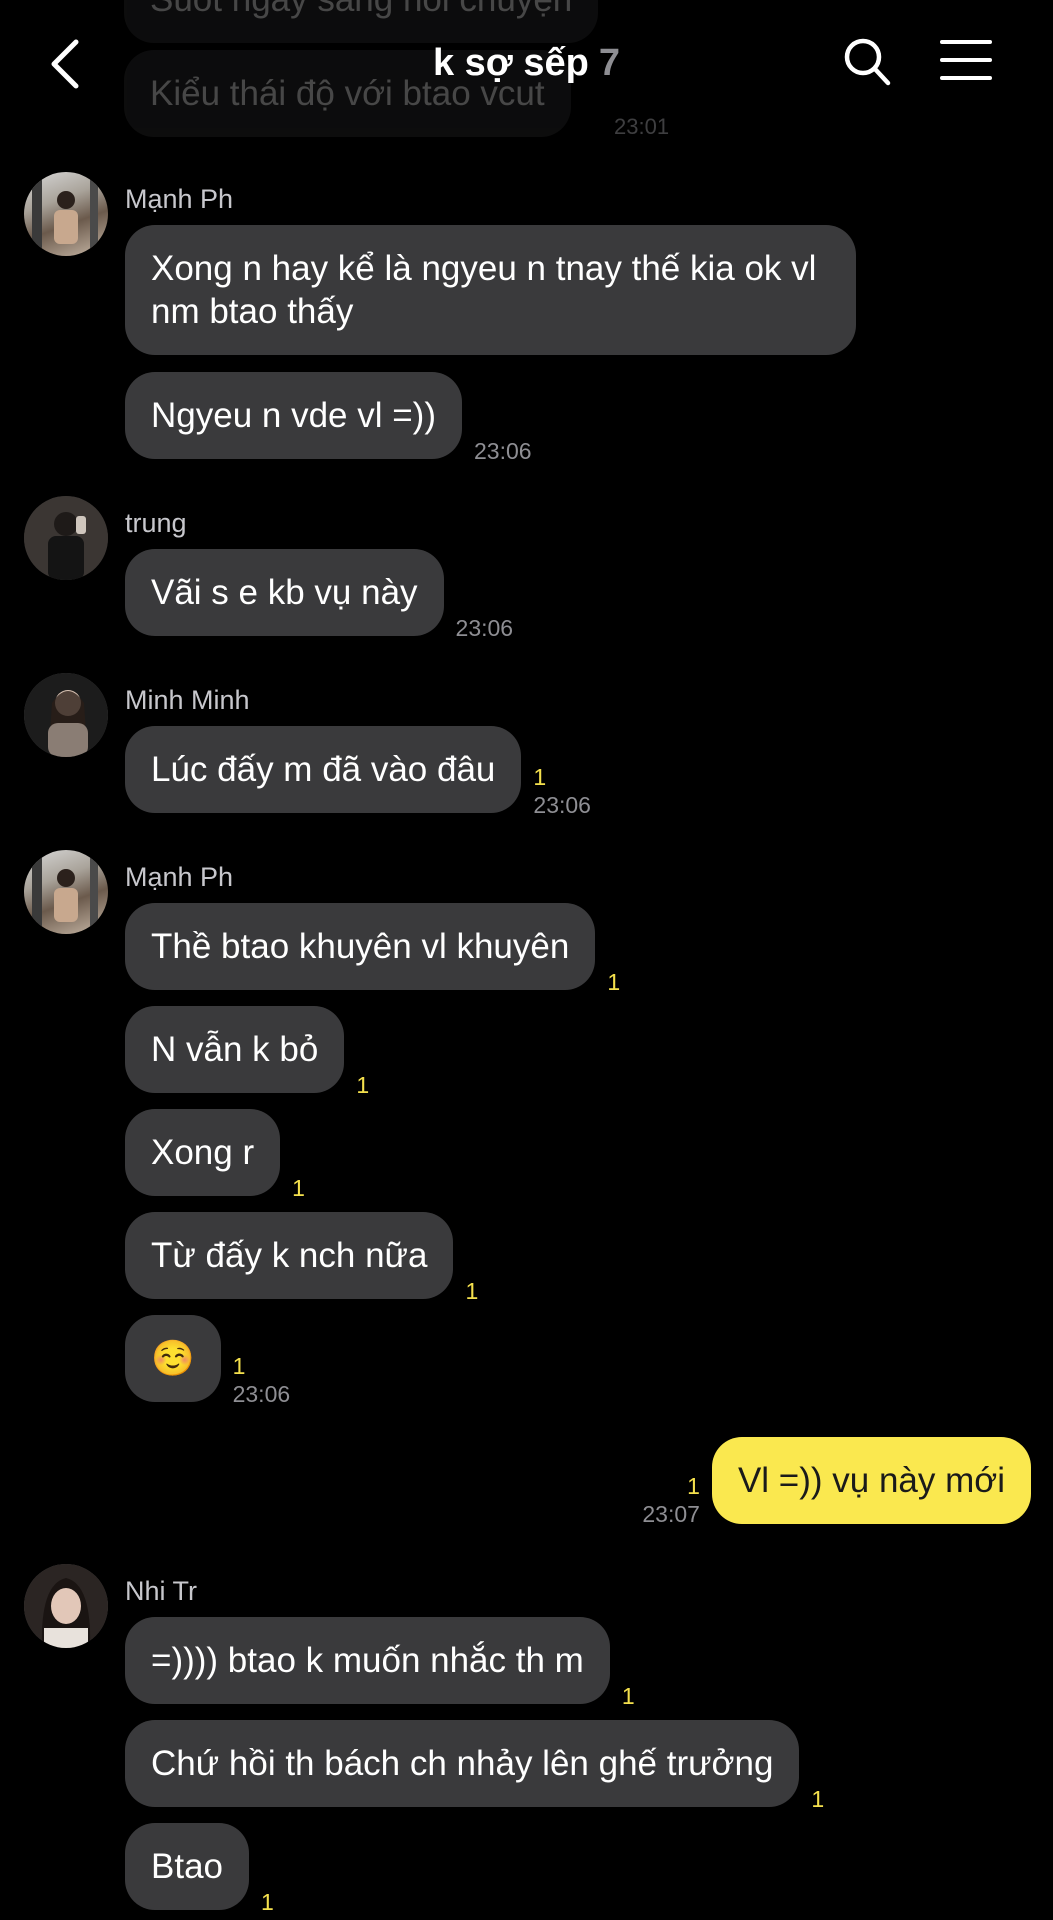 The width and height of the screenshot is (1053, 1920). I want to click on message-row: Xong r 1, so click(215, 1155).